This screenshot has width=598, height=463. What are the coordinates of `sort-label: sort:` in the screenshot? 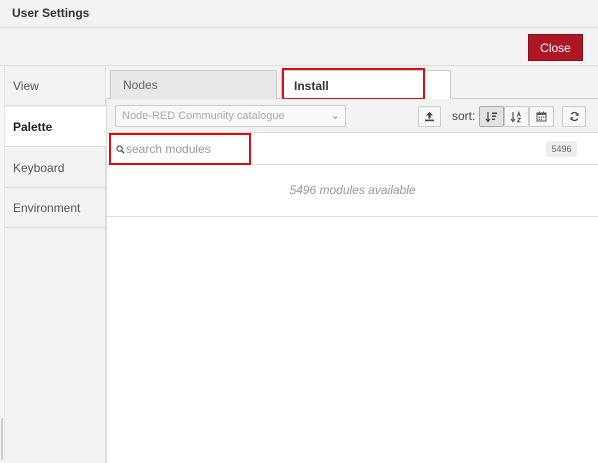 It's located at (464, 116).